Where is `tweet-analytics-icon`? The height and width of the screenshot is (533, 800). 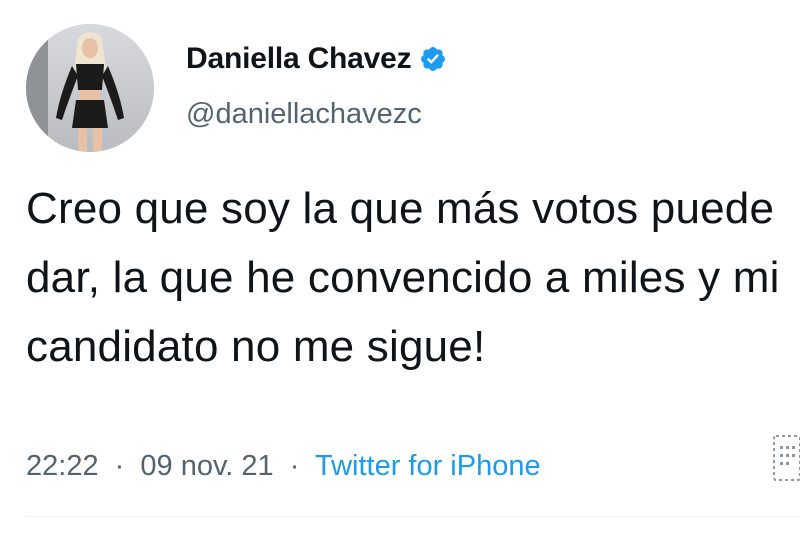 tweet-analytics-icon is located at coordinates (785, 458).